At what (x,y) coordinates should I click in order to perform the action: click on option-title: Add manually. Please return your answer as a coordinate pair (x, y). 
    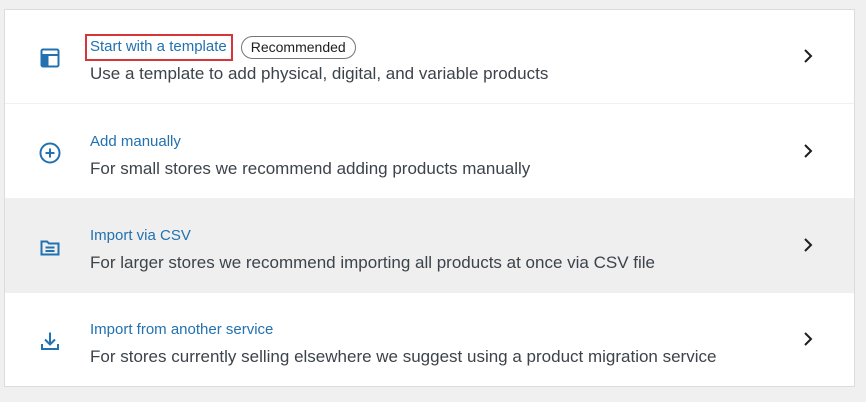
    Looking at the image, I should click on (135, 142).